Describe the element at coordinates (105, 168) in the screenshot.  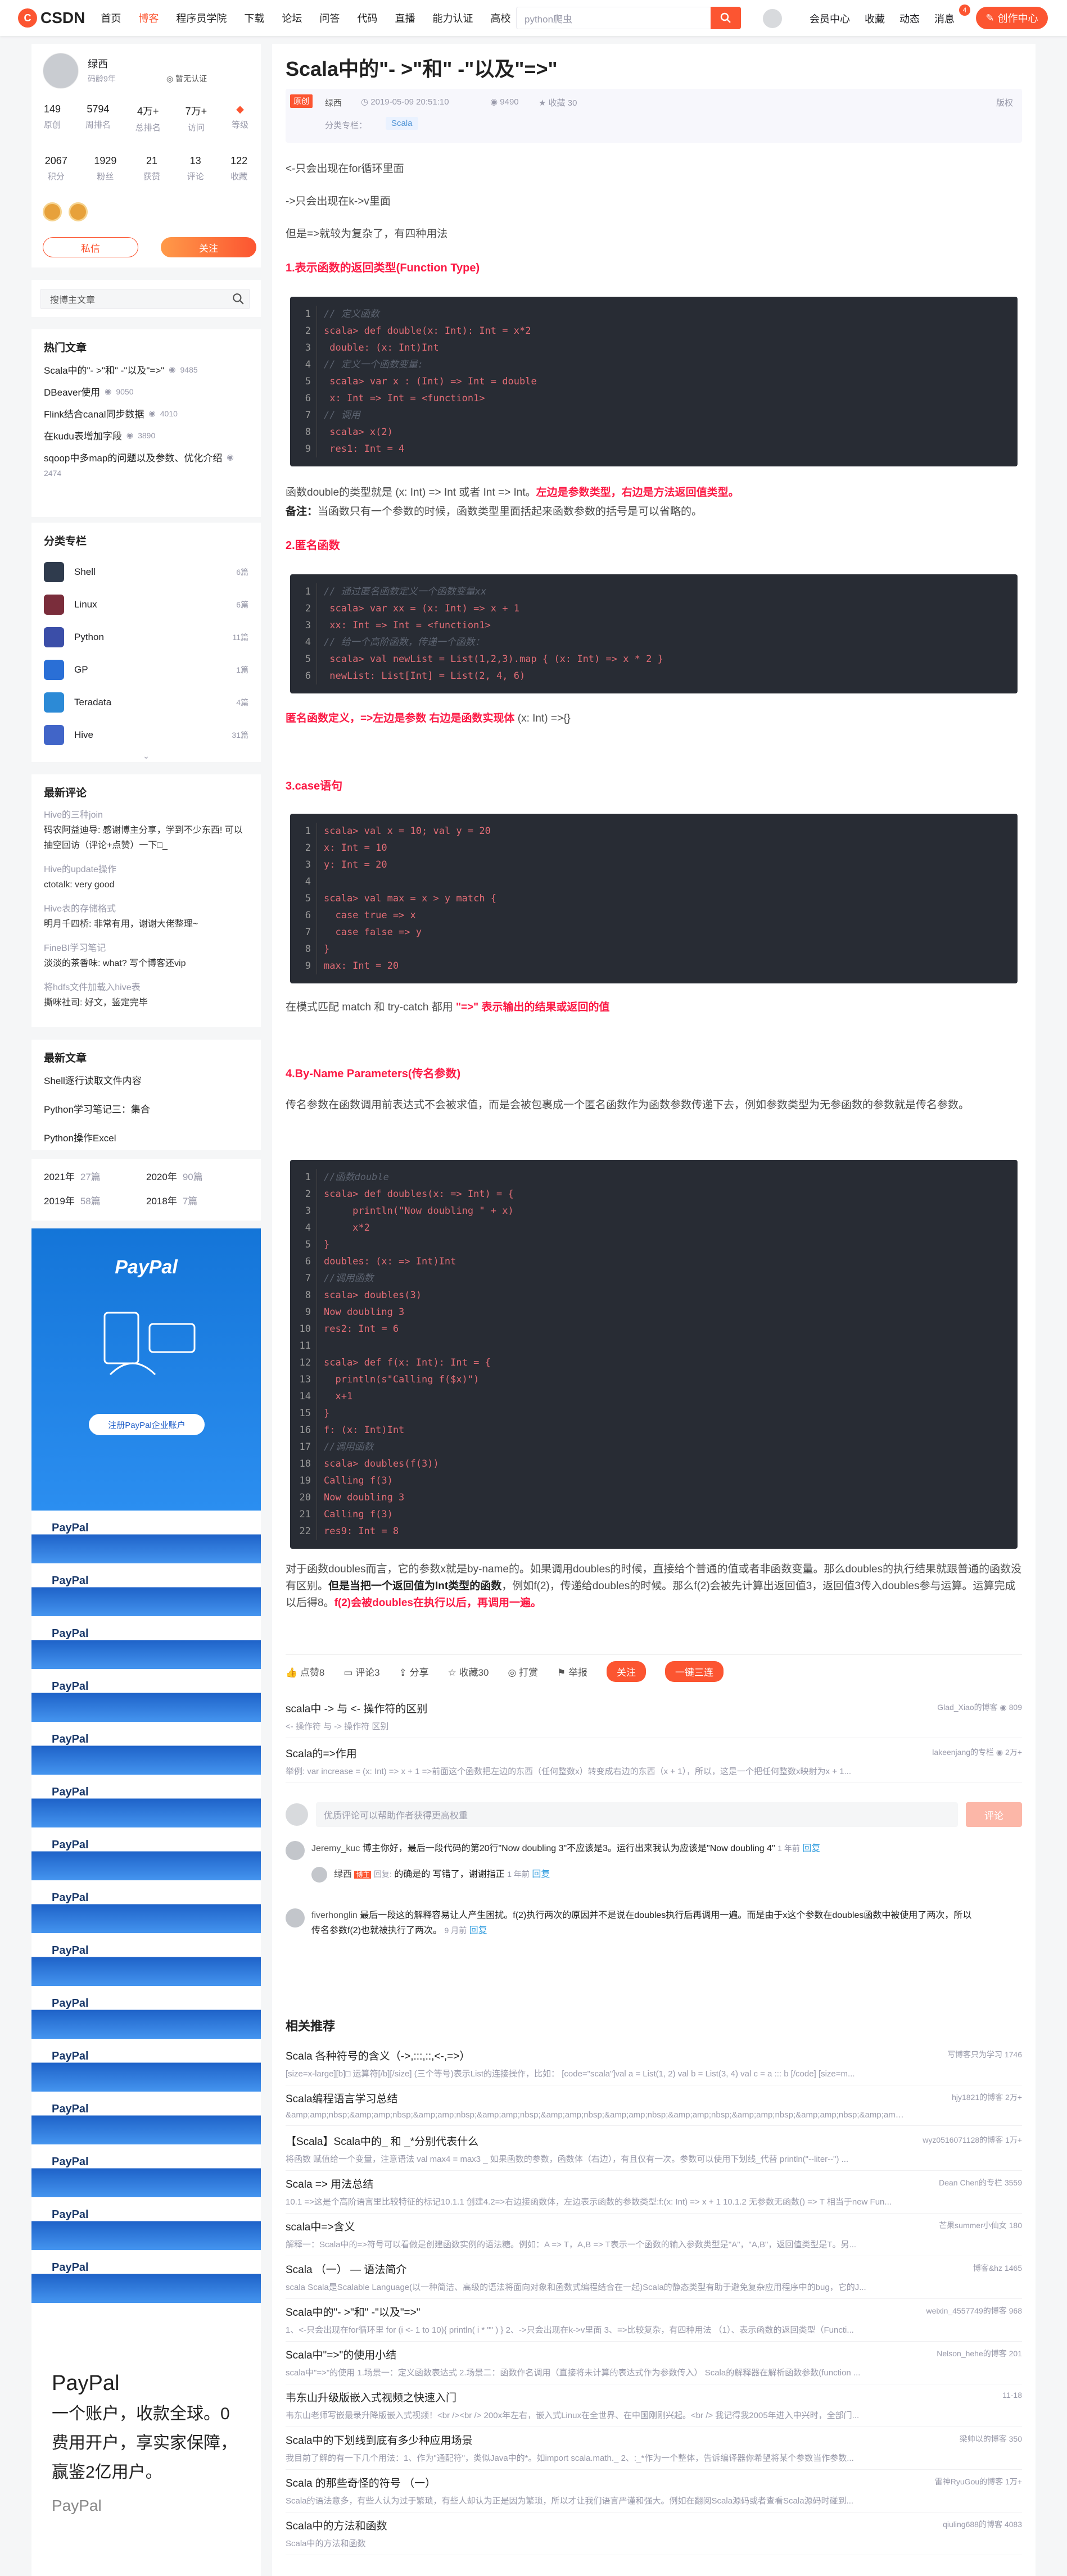
I see `stat-fans: 1929 粉丝` at that location.